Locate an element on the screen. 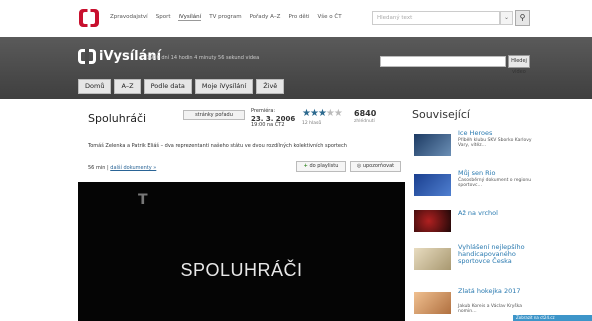 The height and width of the screenshot is (321, 592). rating-votes: 12 hlasů is located at coordinates (312, 123).